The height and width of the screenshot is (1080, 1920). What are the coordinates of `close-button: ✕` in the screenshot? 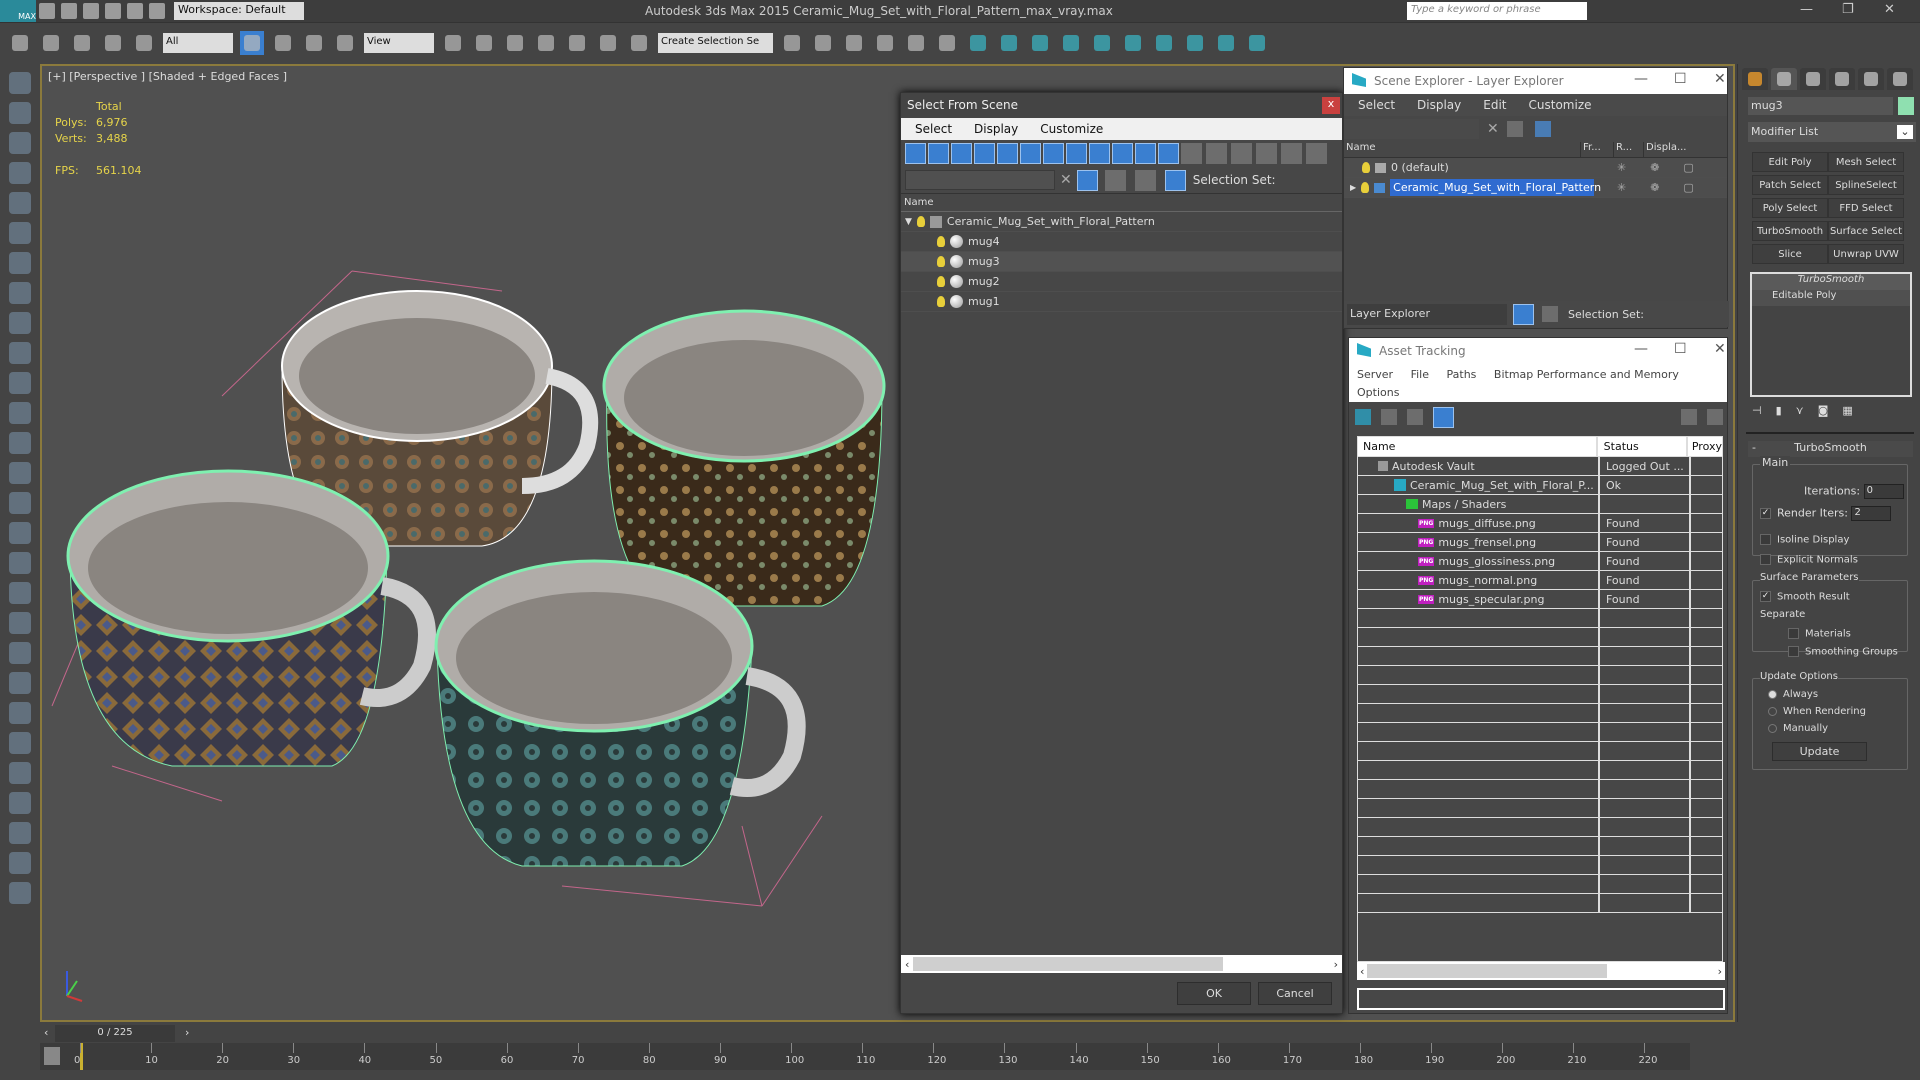 It's located at (1720, 349).